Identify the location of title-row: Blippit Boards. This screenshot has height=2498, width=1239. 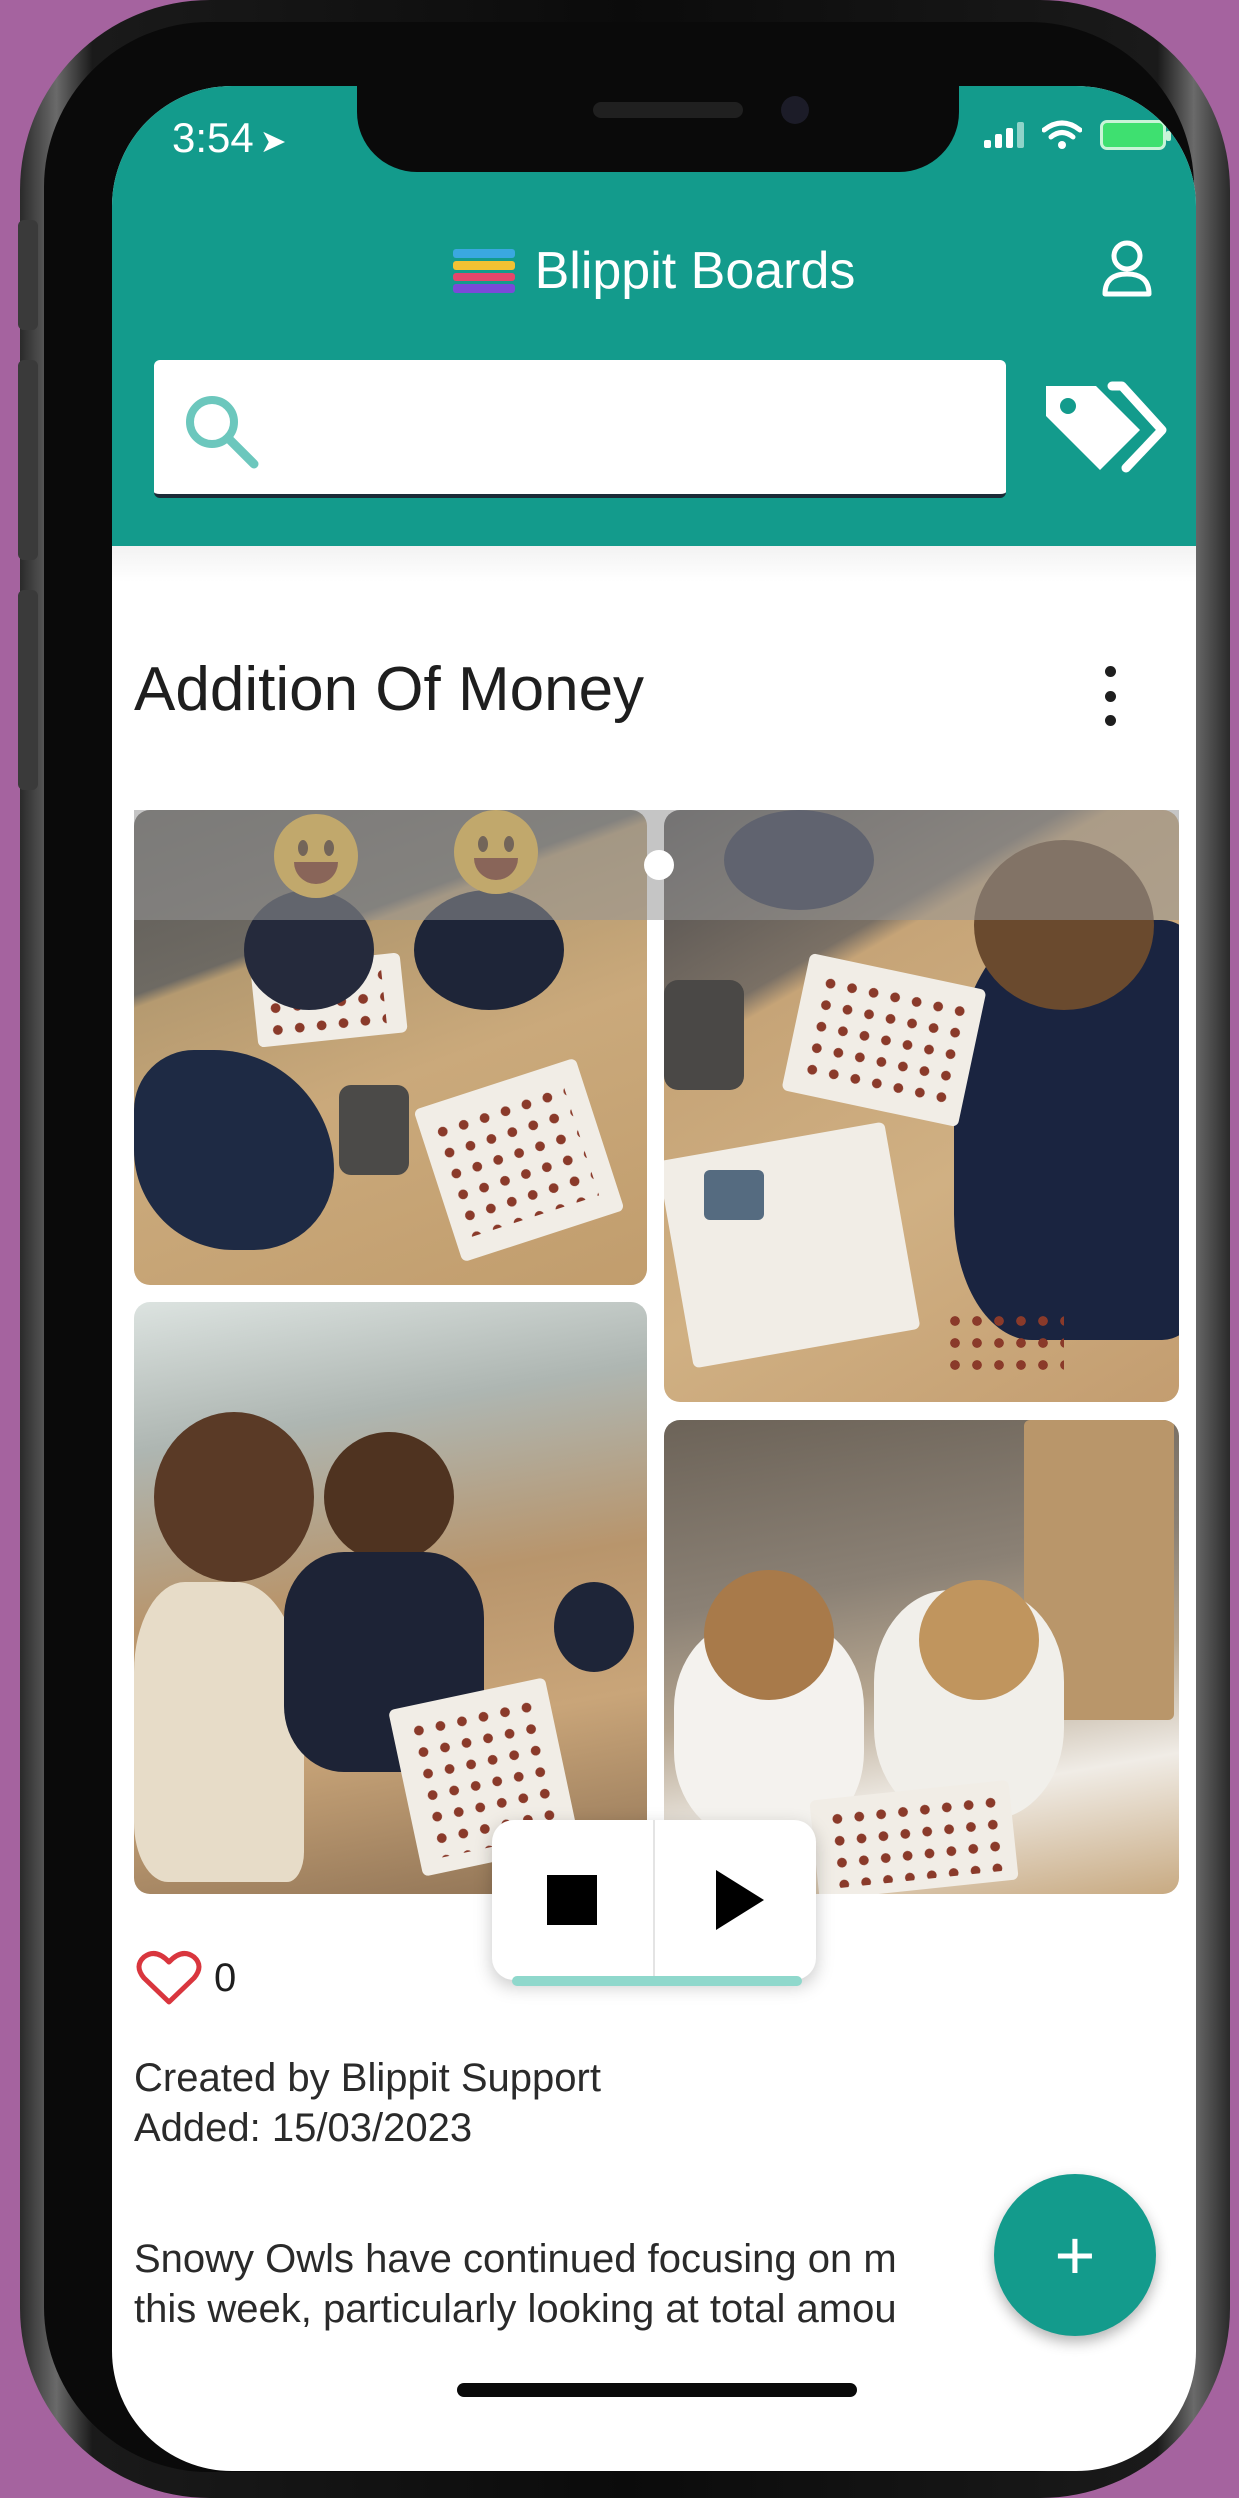
(654, 271).